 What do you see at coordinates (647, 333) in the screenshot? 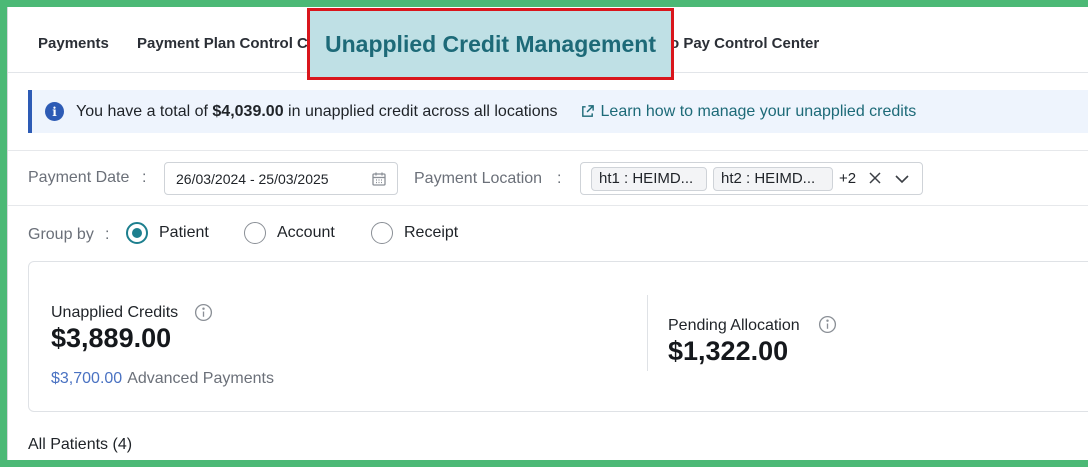
I see `card-divider` at bounding box center [647, 333].